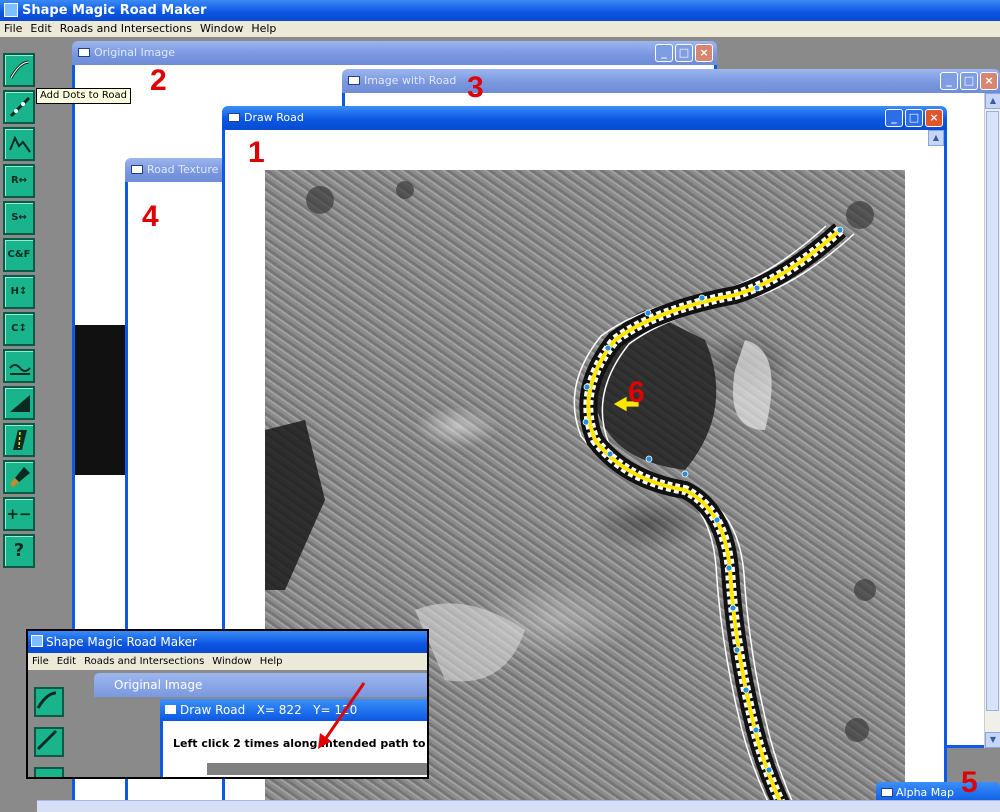 The width and height of the screenshot is (1000, 812). I want to click on zoom-tool: +−, so click(19, 514).